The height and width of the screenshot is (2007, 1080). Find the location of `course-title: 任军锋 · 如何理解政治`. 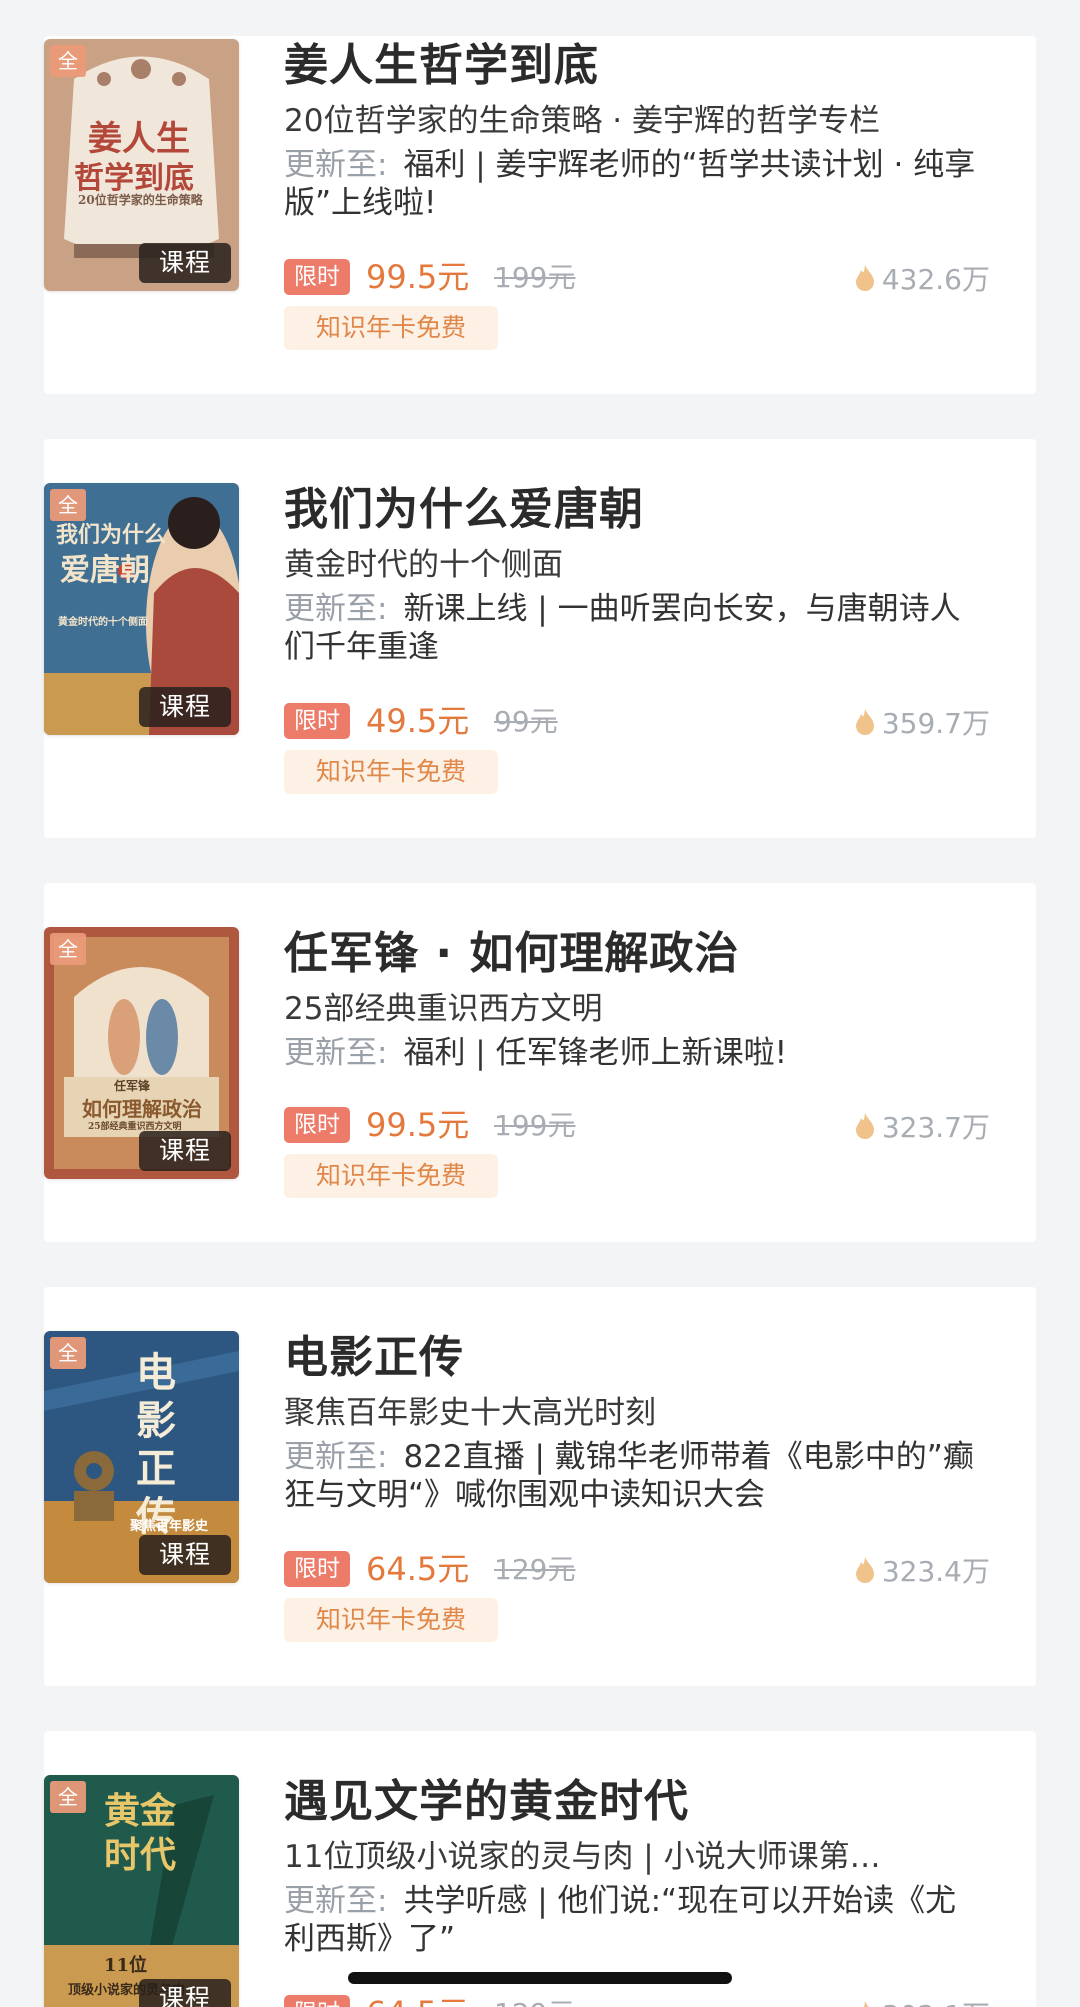

course-title: 任军锋 · 如何理解政治 is located at coordinates (634, 954).